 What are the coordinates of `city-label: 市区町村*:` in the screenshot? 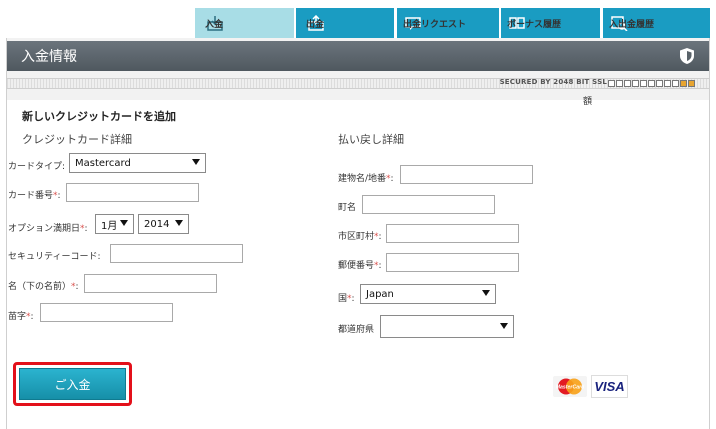 It's located at (360, 237).